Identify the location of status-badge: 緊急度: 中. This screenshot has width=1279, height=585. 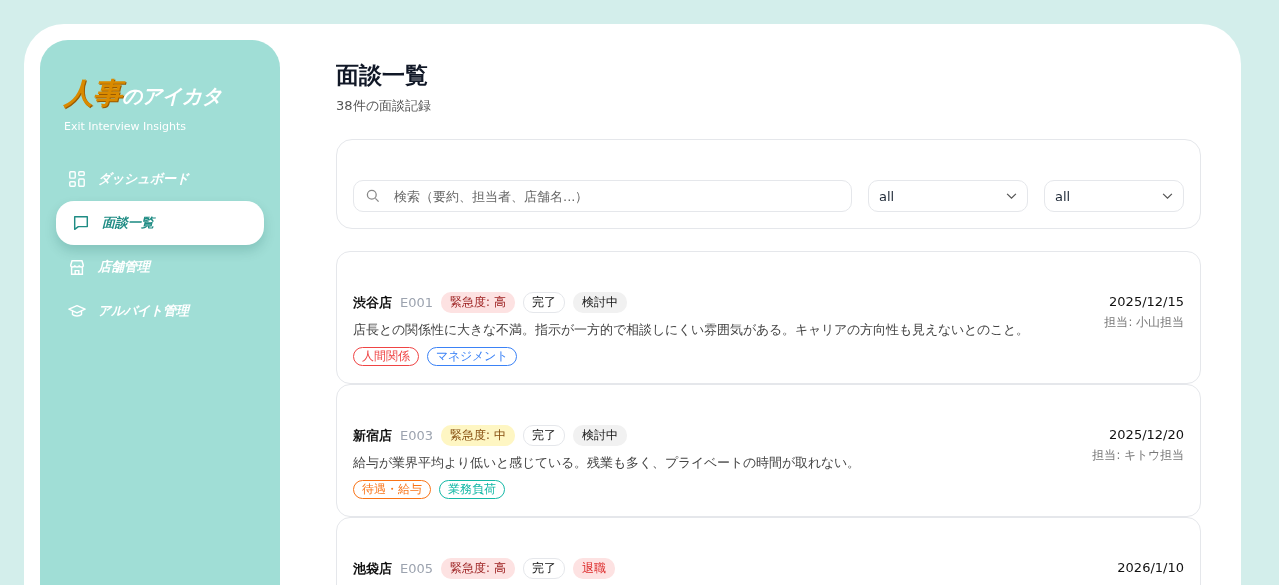
(478, 435).